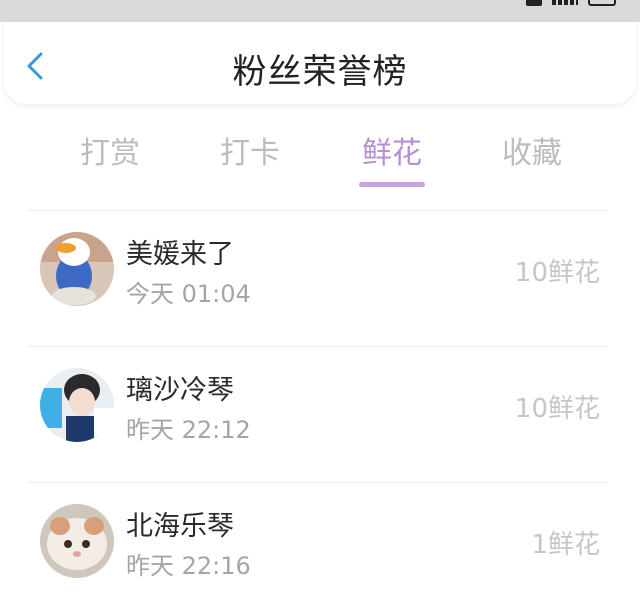  I want to click on battery-icon, so click(602, 3).